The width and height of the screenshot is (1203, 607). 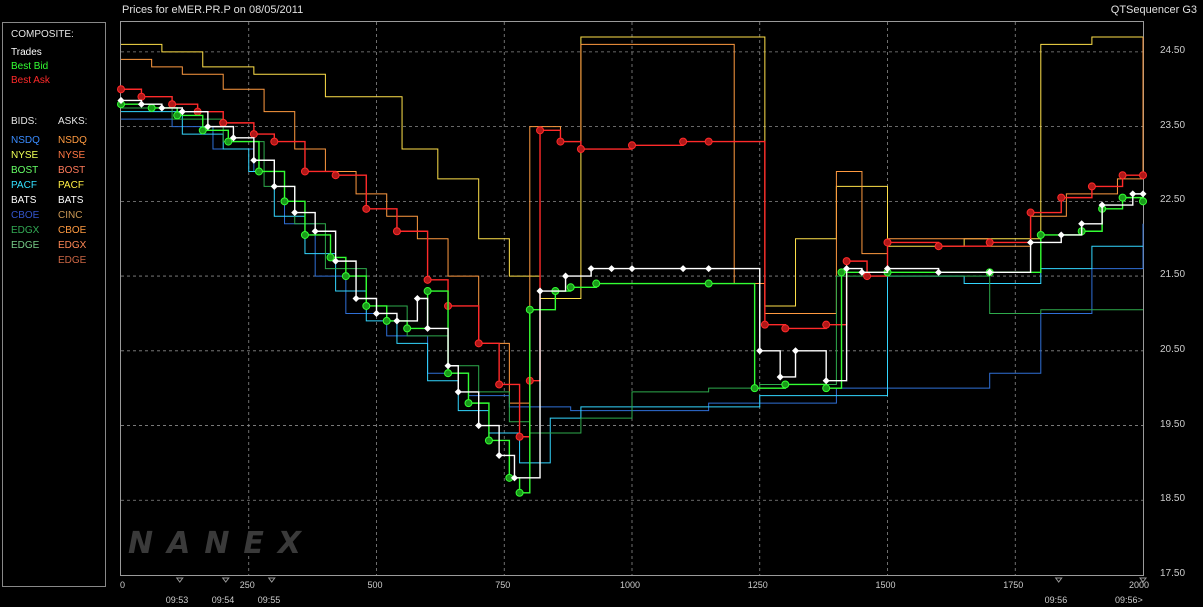 I want to click on time-label: 09:55, so click(x=269, y=600).